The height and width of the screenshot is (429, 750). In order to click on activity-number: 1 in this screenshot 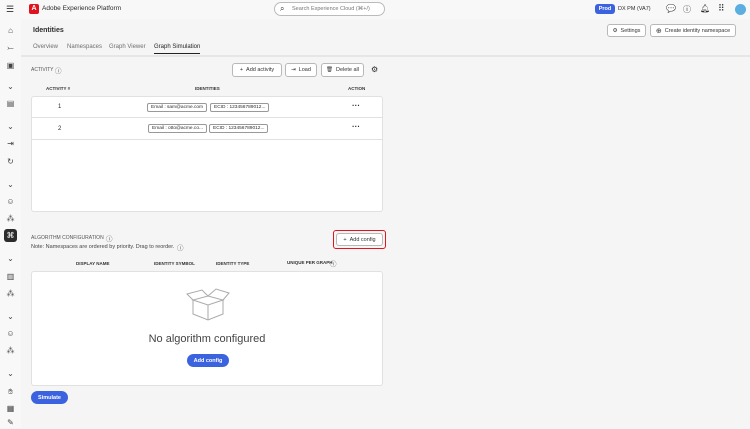, I will do `click(60, 107)`.